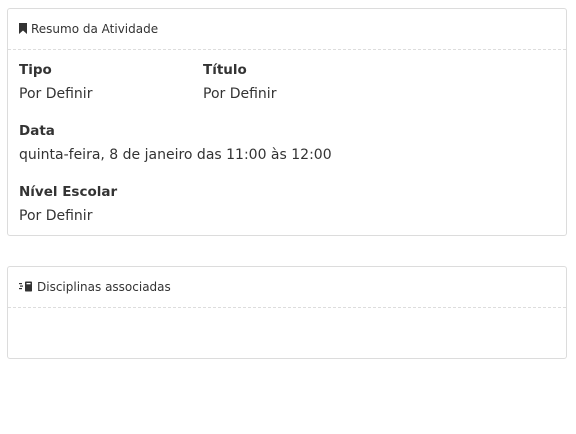 The height and width of the screenshot is (434, 576). I want to click on field-tipo: Tipo Por Definir, so click(55, 82).